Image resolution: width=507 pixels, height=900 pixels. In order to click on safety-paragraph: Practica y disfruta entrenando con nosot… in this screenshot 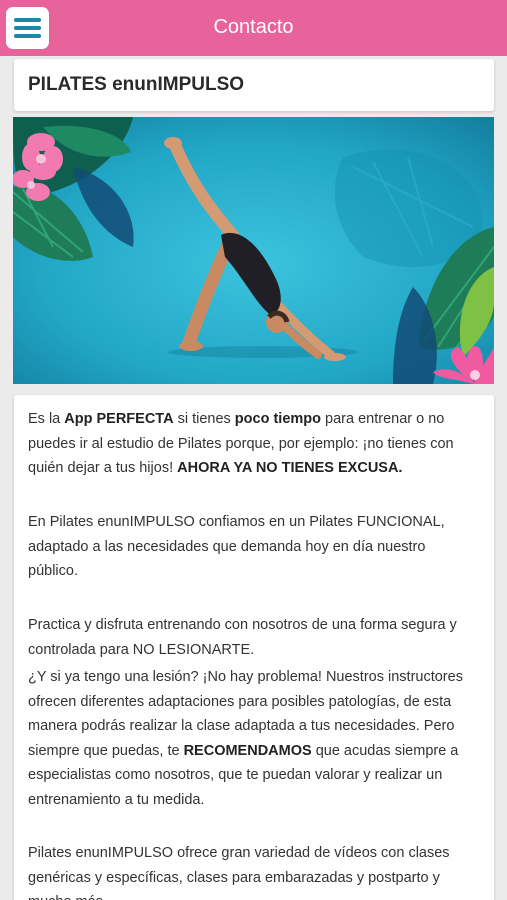, I will do `click(242, 637)`.